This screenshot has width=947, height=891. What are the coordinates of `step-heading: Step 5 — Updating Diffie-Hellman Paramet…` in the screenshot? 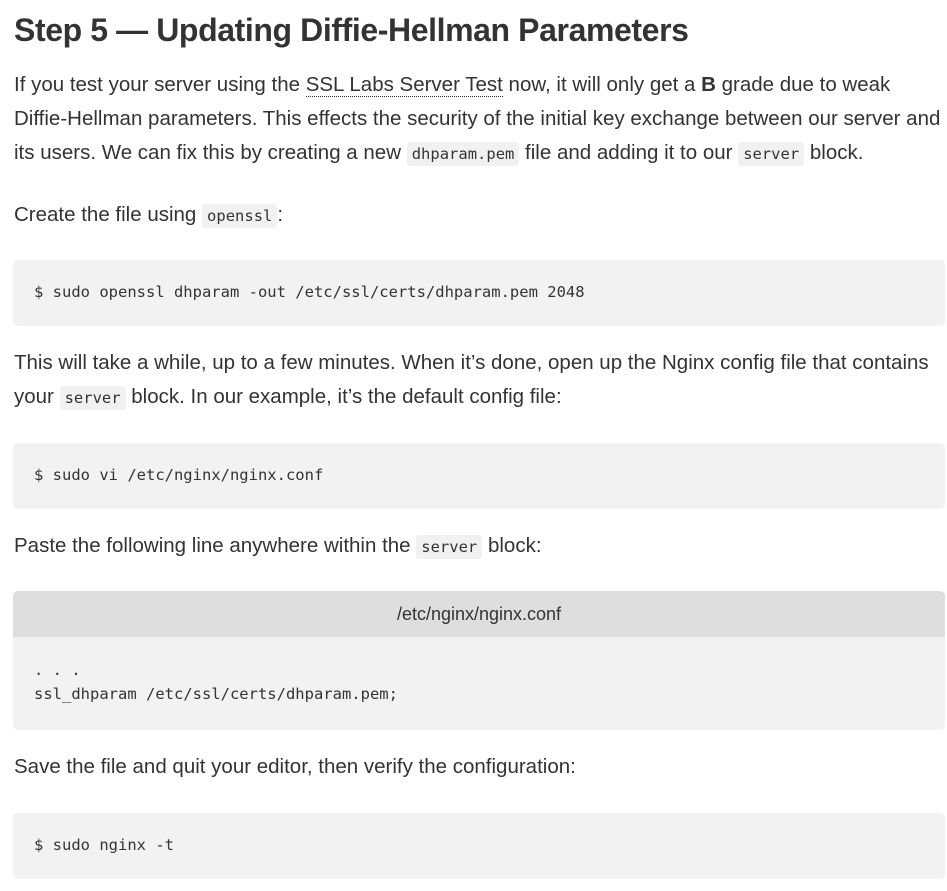 It's located at (351, 30).